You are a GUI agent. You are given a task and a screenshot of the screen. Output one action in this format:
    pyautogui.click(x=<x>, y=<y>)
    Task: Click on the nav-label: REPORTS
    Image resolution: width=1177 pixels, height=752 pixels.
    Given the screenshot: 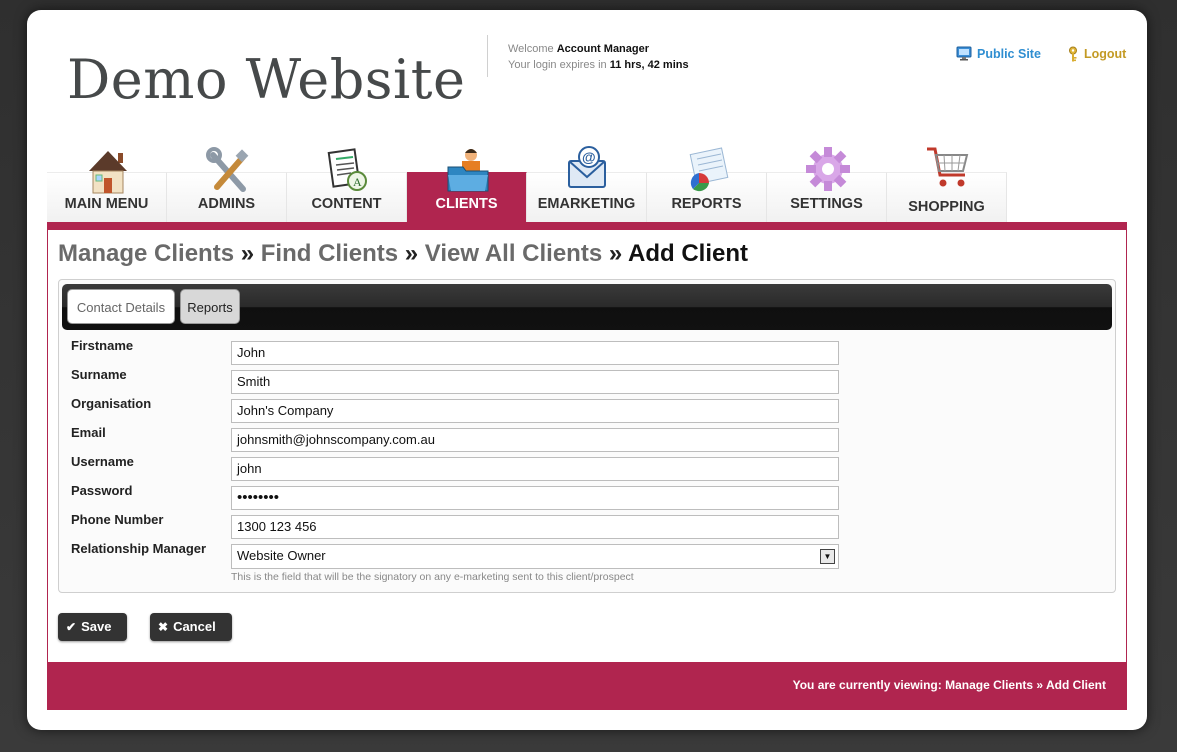 What is the action you would take?
    pyautogui.click(x=706, y=204)
    